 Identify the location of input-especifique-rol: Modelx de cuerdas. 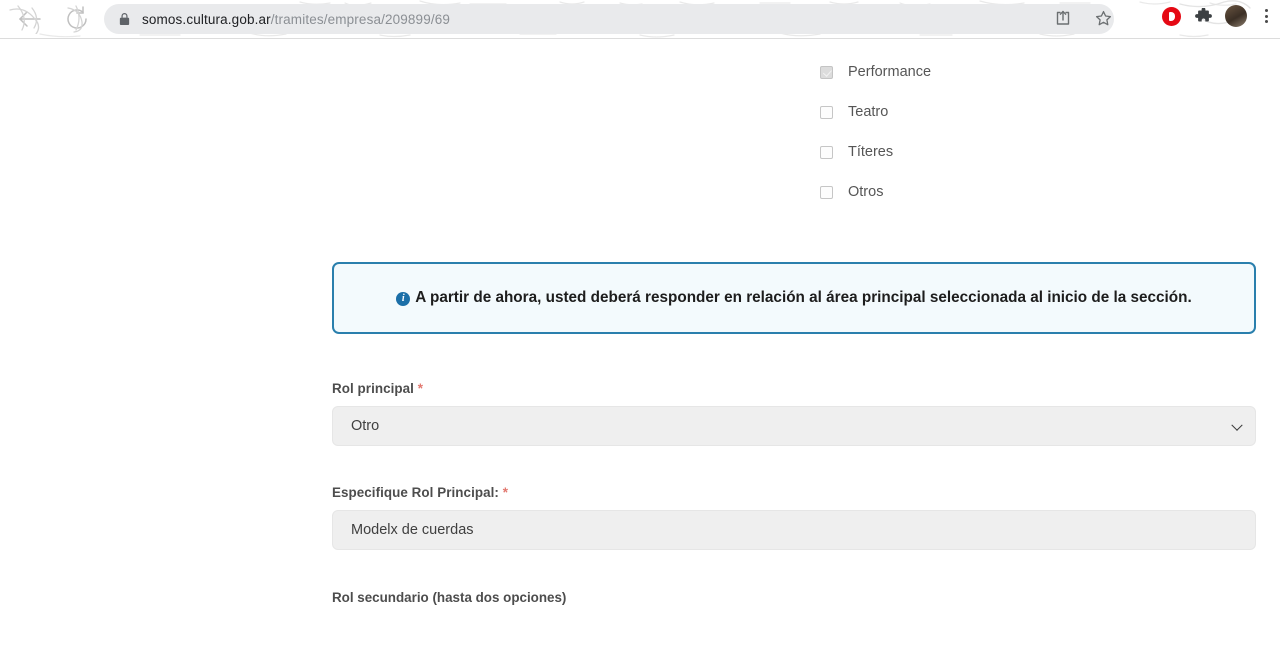
(794, 530).